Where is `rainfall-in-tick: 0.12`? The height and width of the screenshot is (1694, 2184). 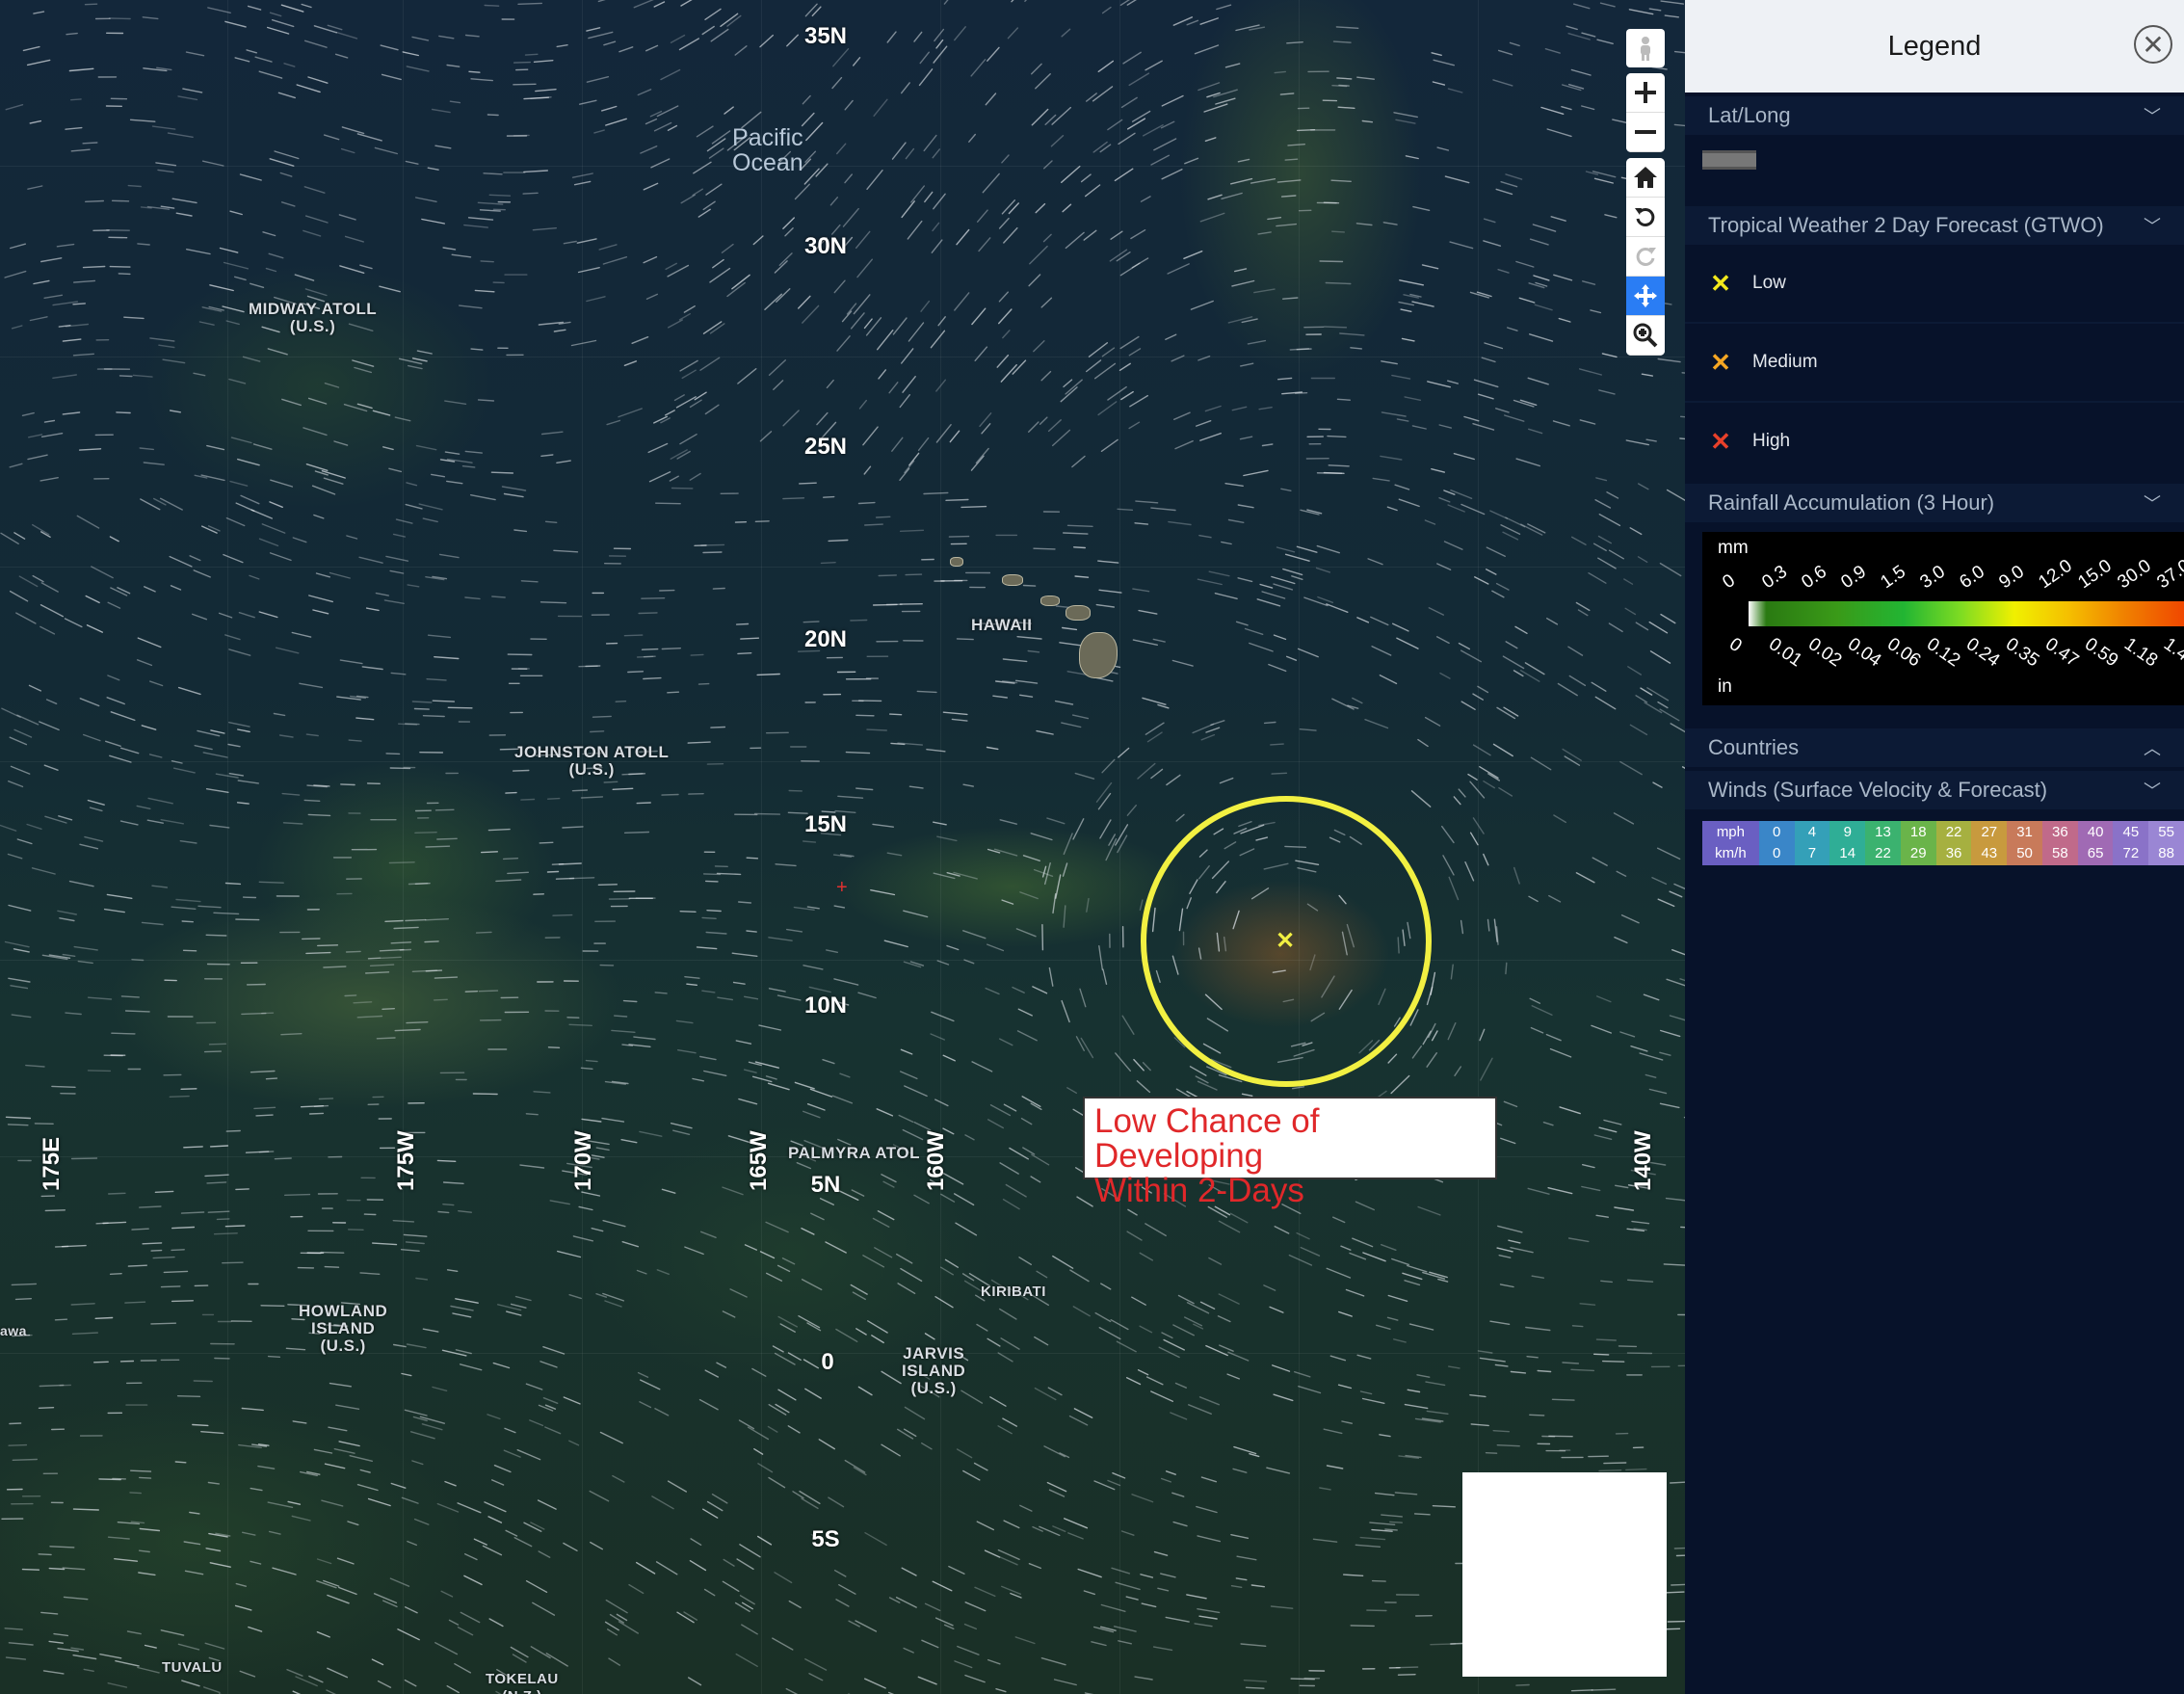
rainfall-in-tick: 0.12 is located at coordinates (1943, 653).